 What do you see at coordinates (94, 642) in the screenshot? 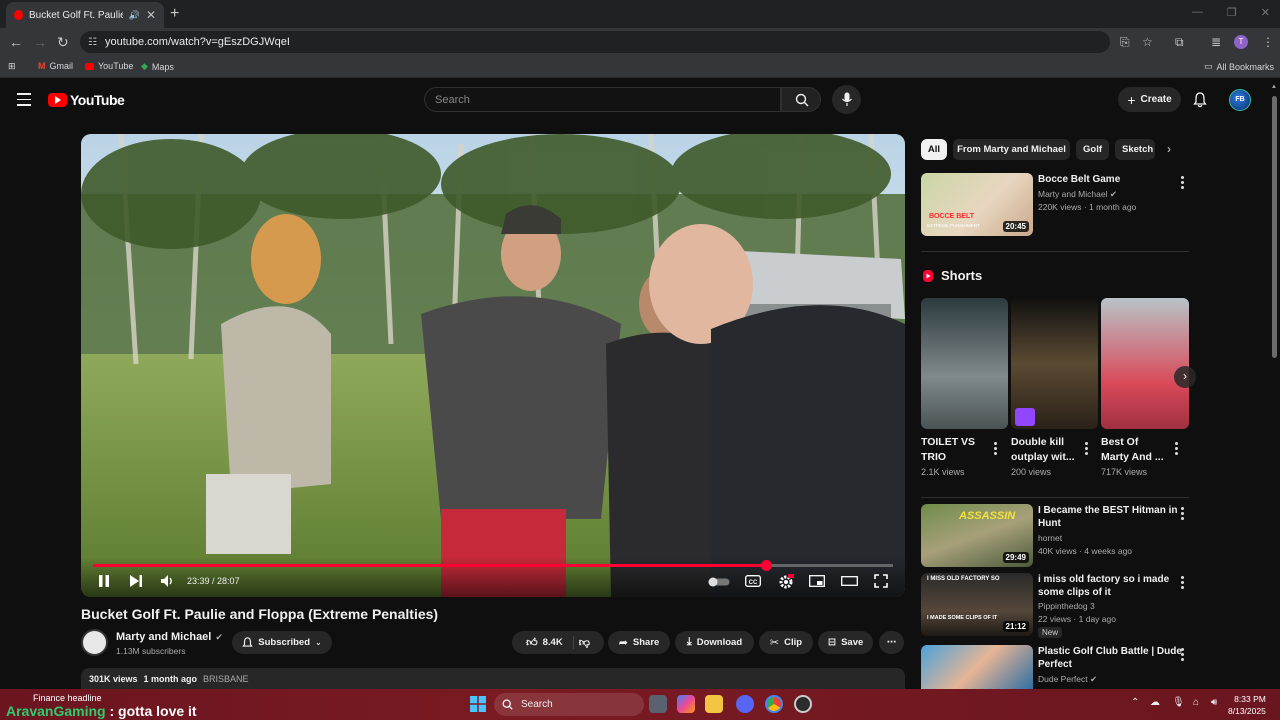
I see `channel-avatar` at bounding box center [94, 642].